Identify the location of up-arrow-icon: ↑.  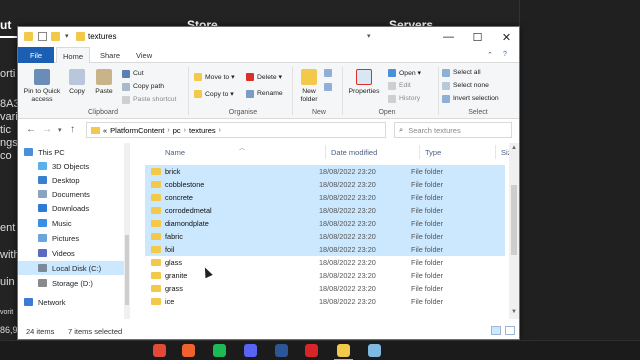
(72, 129).